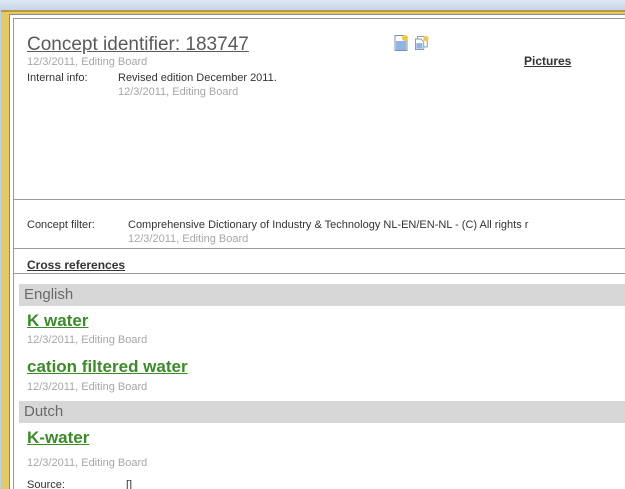  What do you see at coordinates (401, 43) in the screenshot?
I see `new-page-icon` at bounding box center [401, 43].